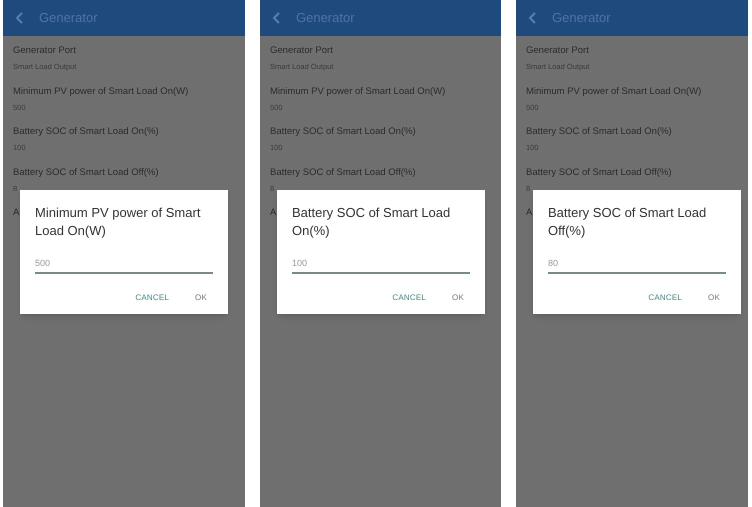  What do you see at coordinates (118, 222) in the screenshot?
I see `dialog-title: Minimum PV power of Smart Load On(W)` at bounding box center [118, 222].